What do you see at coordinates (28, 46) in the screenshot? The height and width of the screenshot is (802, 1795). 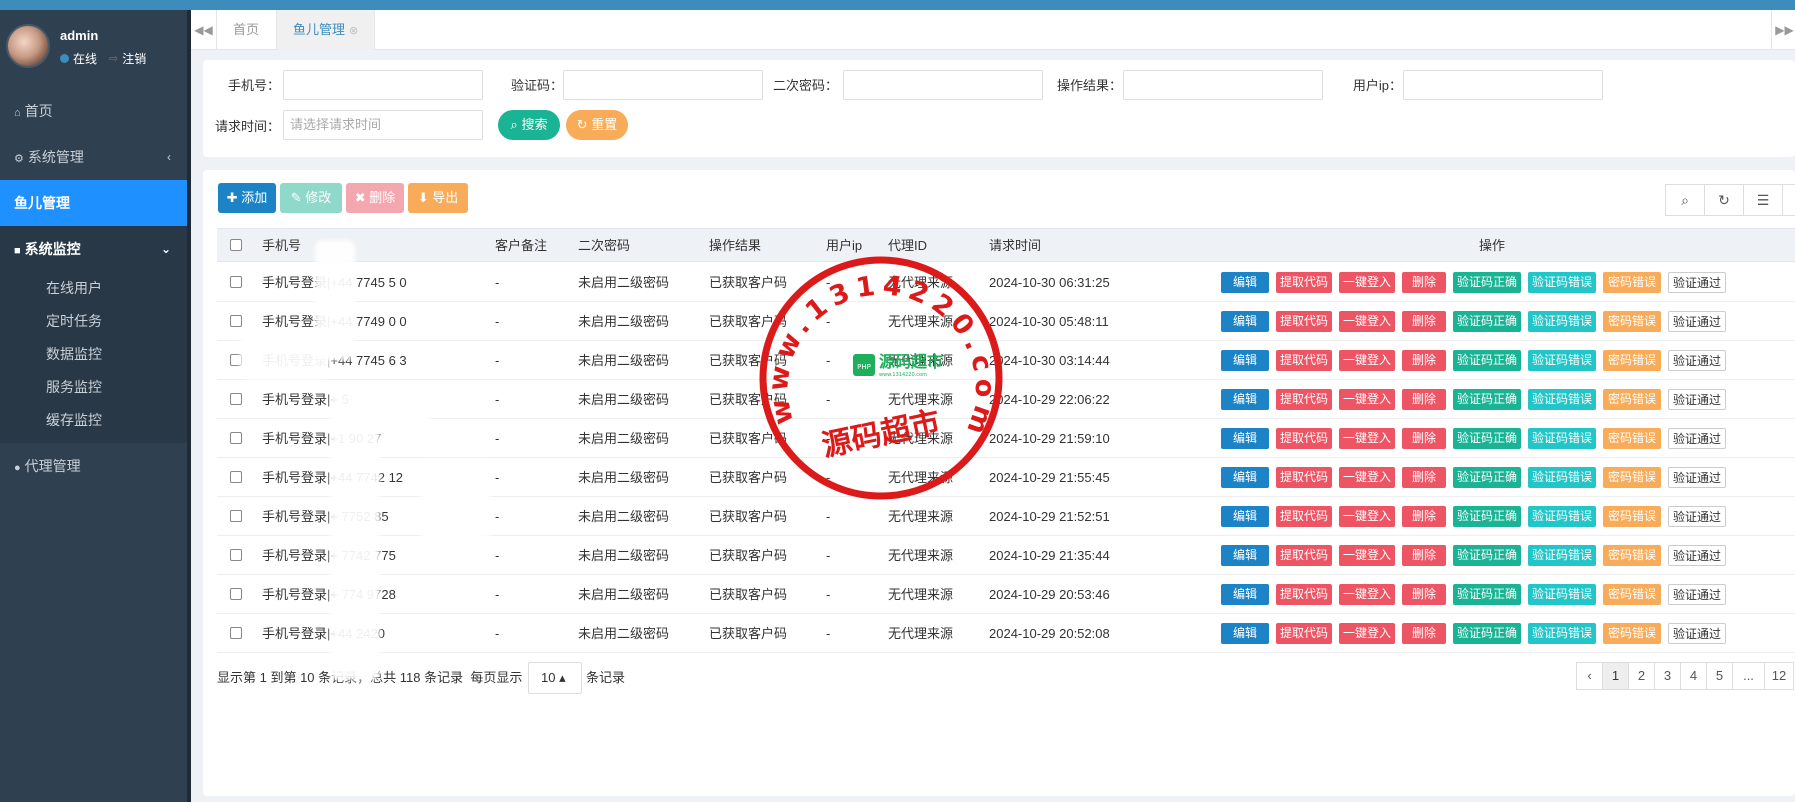 I see `avatar` at bounding box center [28, 46].